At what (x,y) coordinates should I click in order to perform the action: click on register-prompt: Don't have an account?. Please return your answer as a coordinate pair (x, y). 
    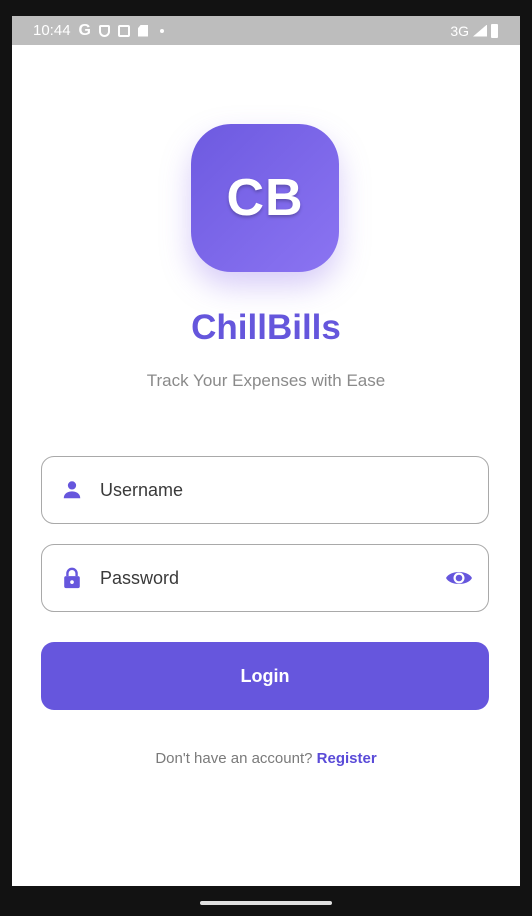
    Looking at the image, I should click on (234, 758).